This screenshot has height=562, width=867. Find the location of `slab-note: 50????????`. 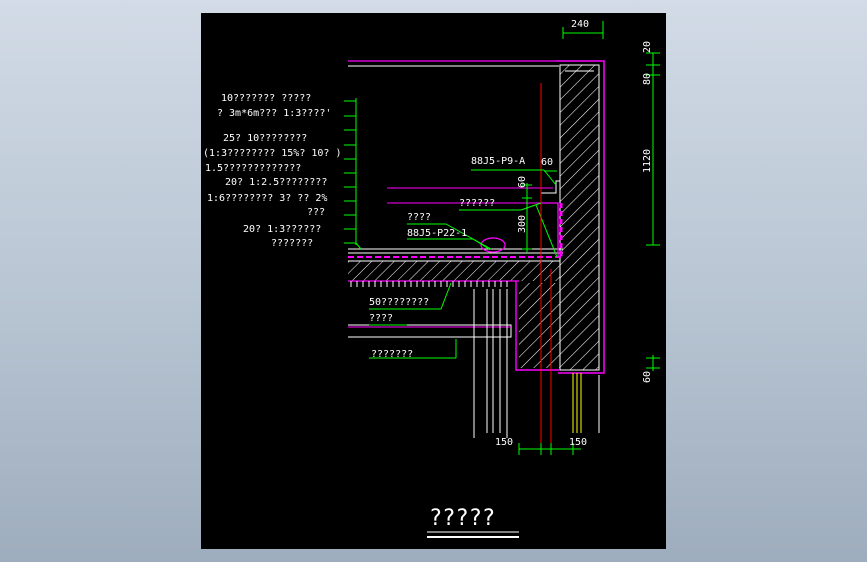

slab-note: 50???????? is located at coordinates (399, 302).